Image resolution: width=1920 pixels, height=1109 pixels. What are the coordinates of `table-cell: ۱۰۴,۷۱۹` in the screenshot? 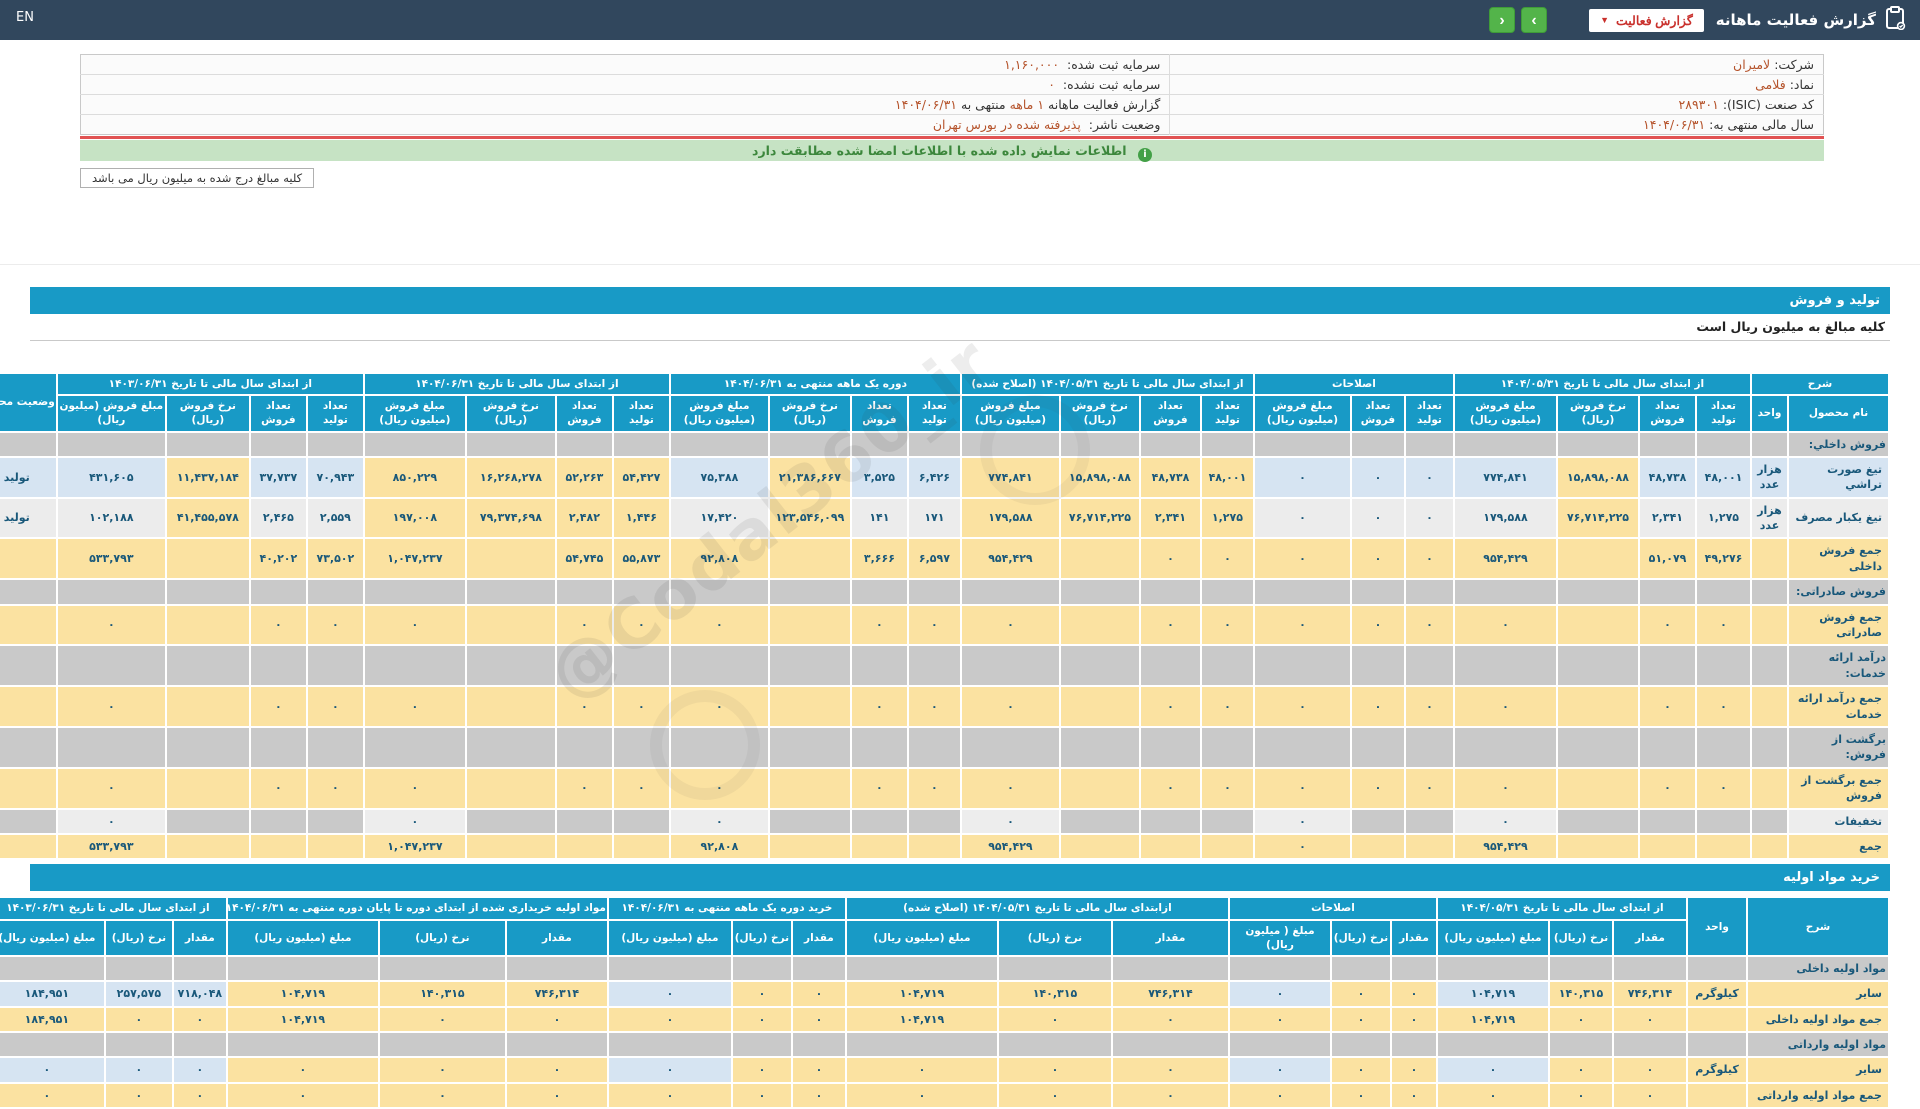 It's located at (921, 994).